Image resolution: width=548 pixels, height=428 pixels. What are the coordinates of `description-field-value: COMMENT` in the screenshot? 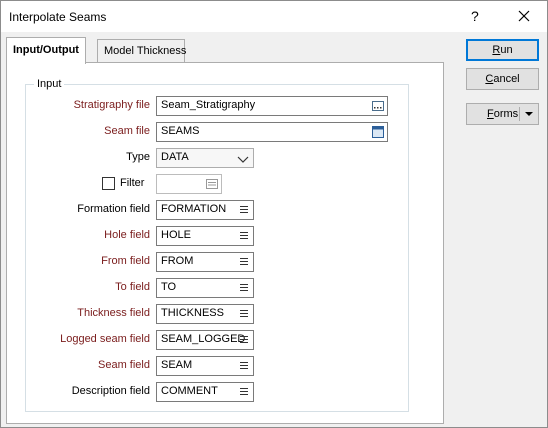 It's located at (189, 391).